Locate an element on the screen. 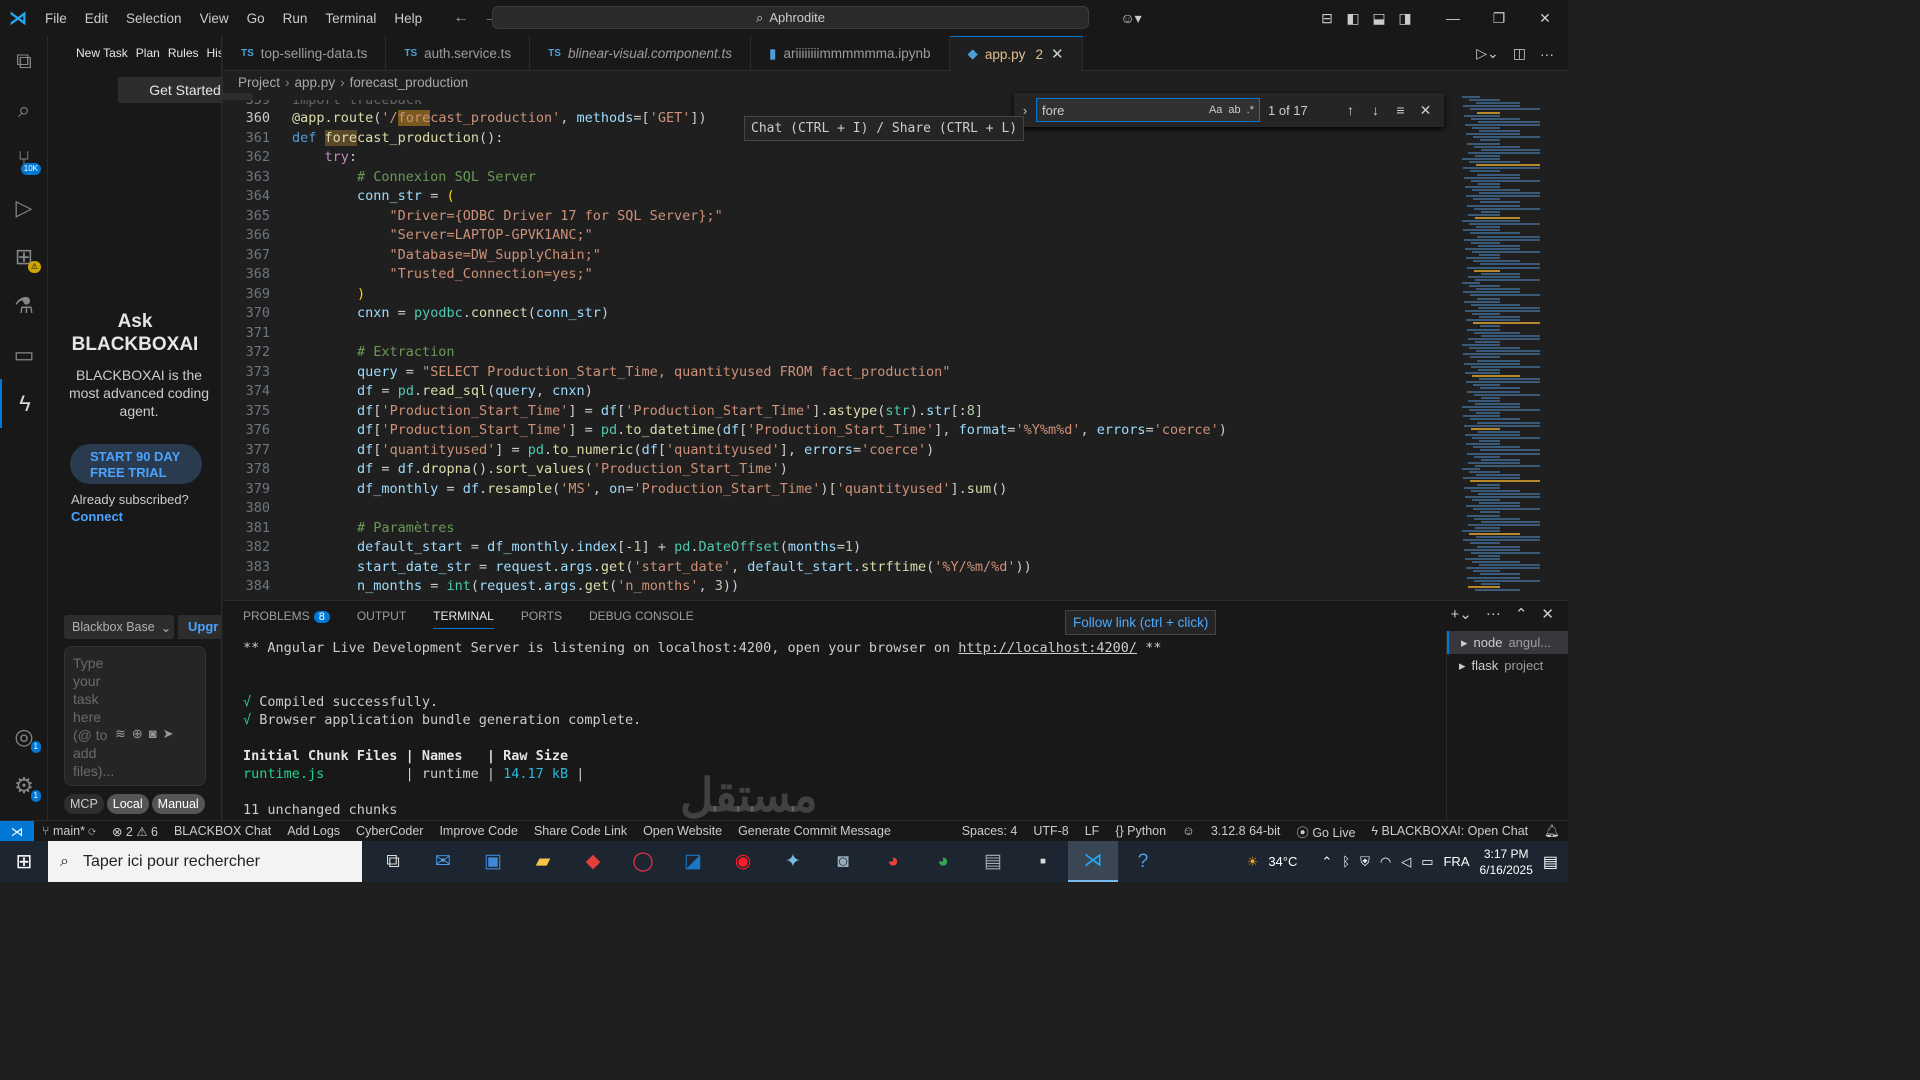  toggle-secondary-sidebar-icon: ◨ is located at coordinates (1405, 18).